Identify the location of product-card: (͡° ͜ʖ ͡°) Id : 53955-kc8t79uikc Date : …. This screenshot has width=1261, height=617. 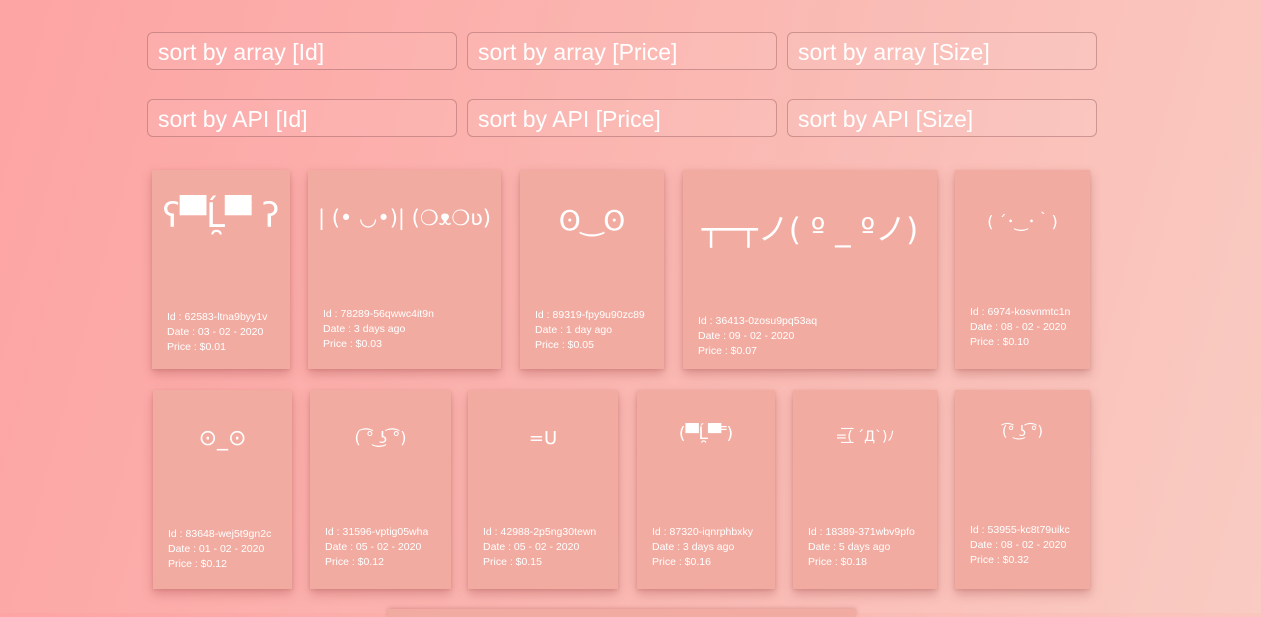
(1022, 489).